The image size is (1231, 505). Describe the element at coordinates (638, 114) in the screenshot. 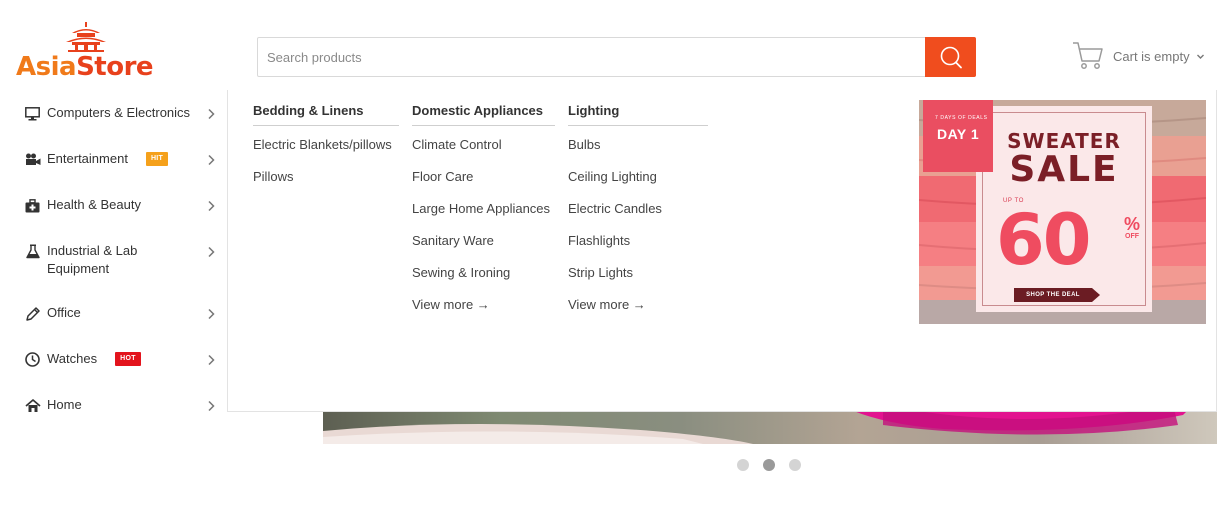

I see `column-heading: Lighting` at that location.